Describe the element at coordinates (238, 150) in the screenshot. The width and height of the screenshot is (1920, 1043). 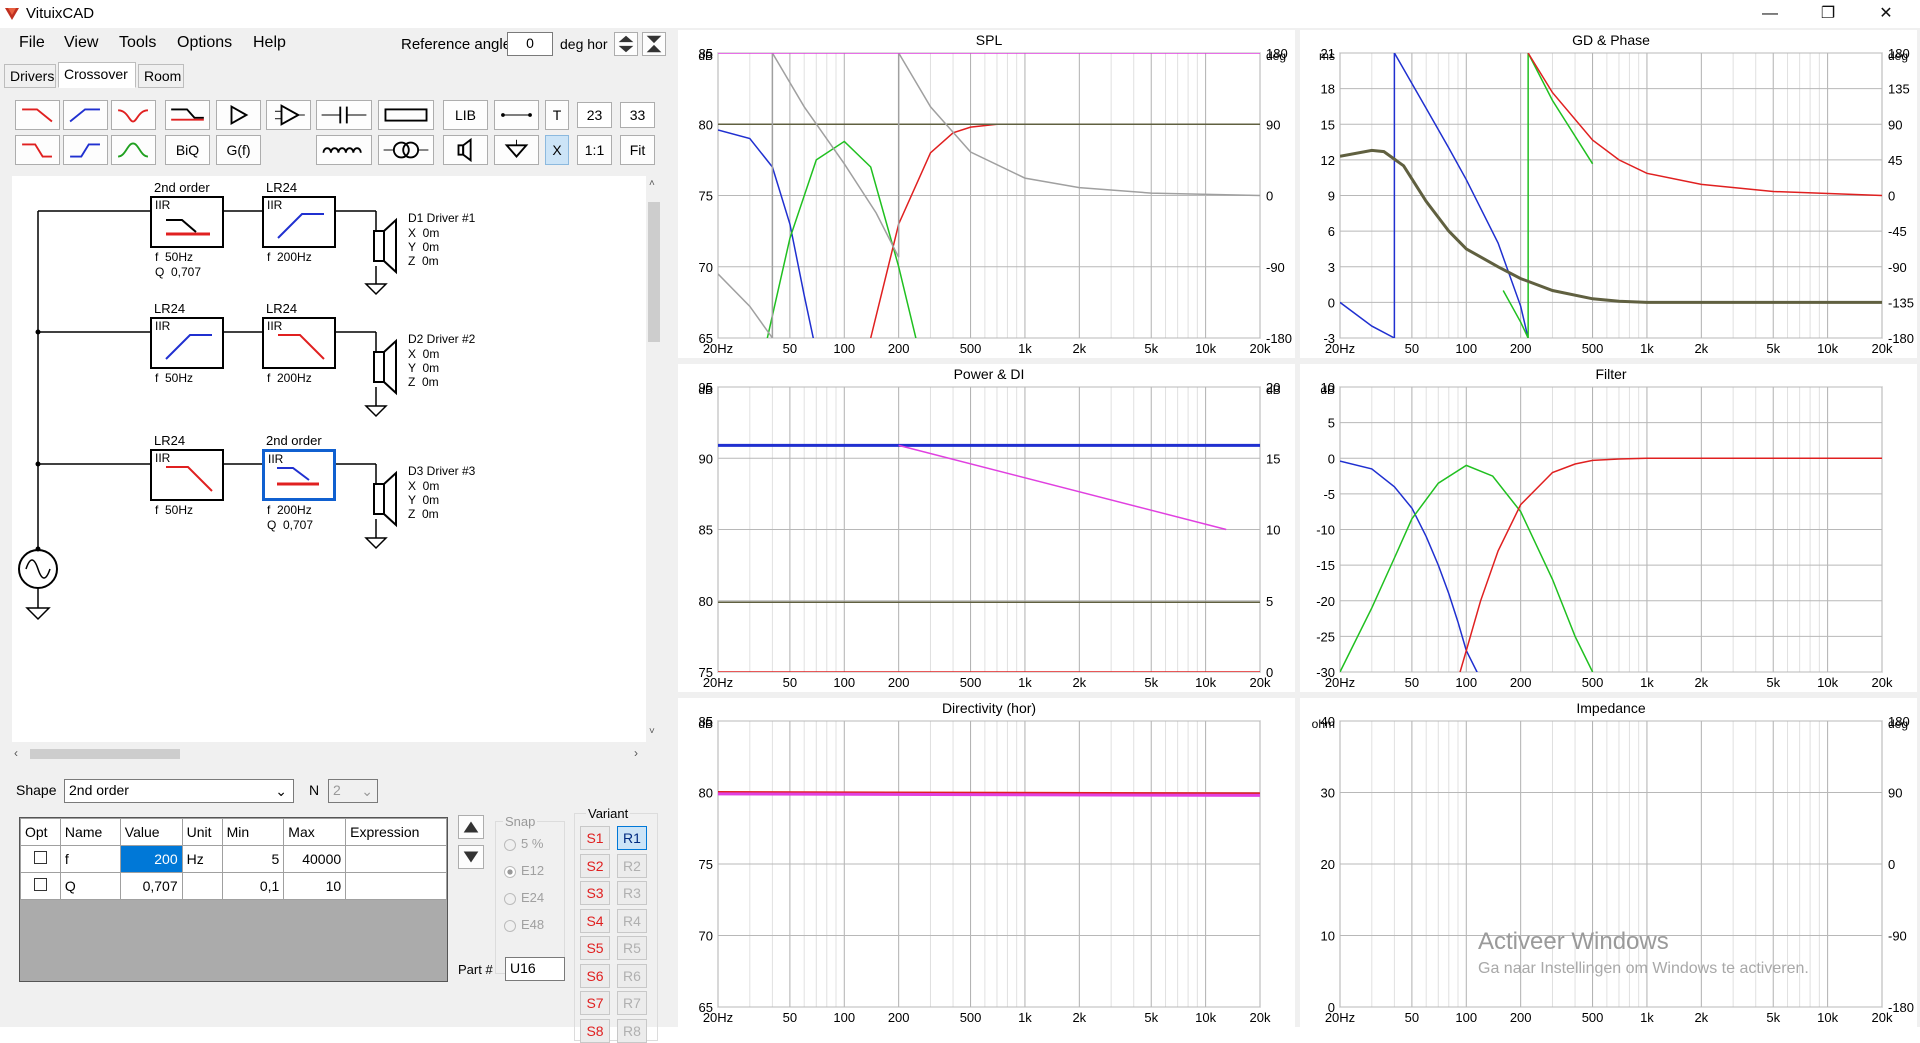
I see `transfer-function-button: G(f)` at that location.